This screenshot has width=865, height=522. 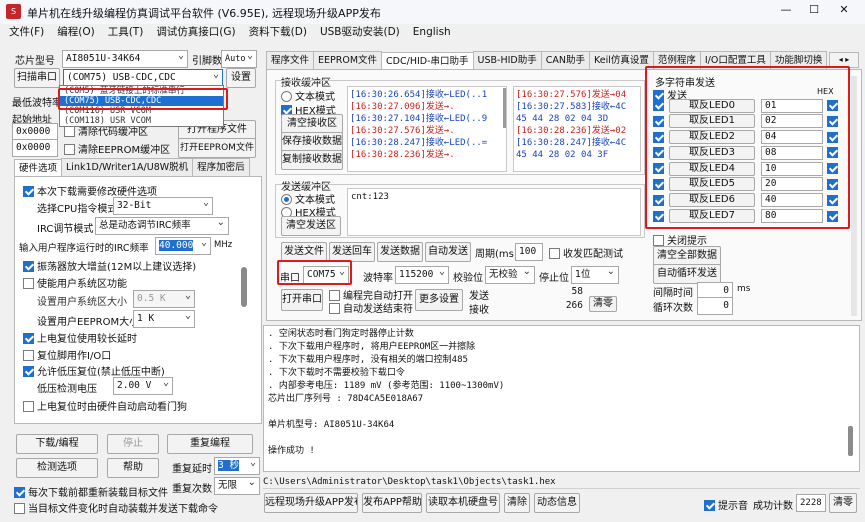 I want to click on reload-option: 每次下载前都重新装载目标文件, so click(x=91, y=491).